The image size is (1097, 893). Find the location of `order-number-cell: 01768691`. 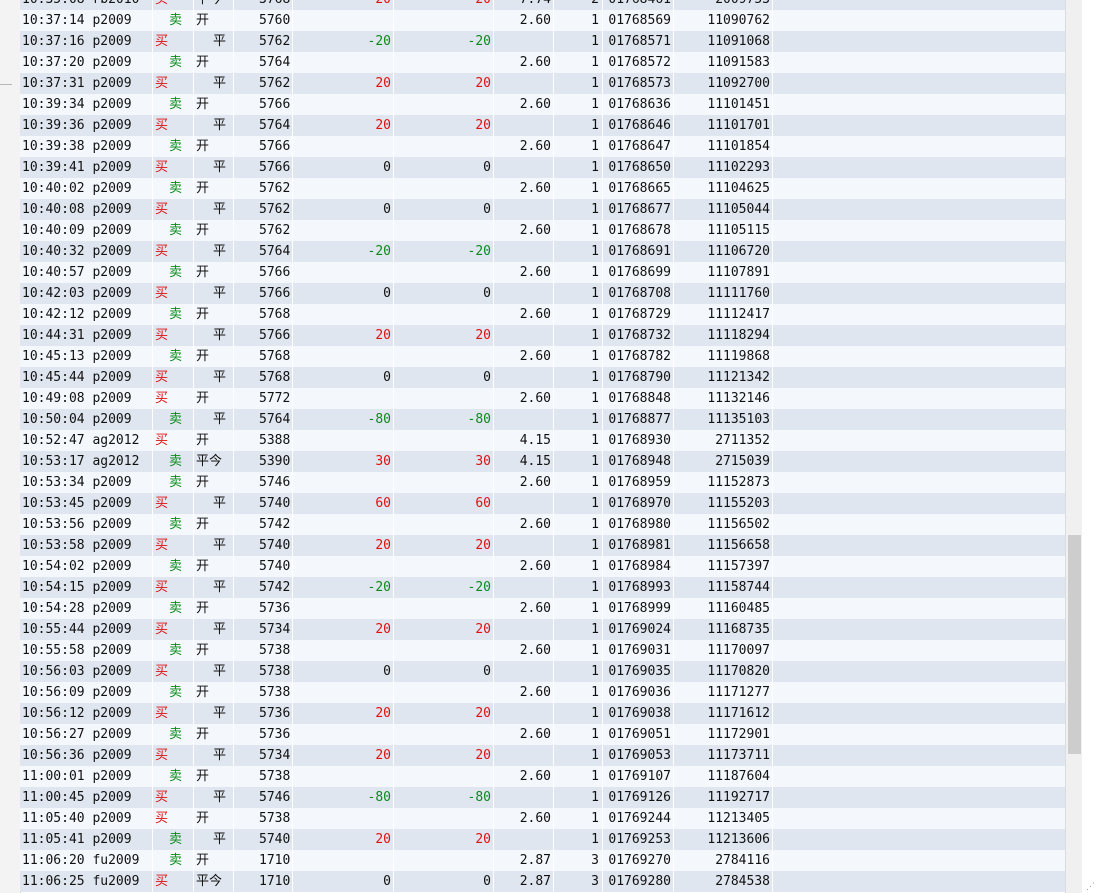

order-number-cell: 01768691 is located at coordinates (637, 251).